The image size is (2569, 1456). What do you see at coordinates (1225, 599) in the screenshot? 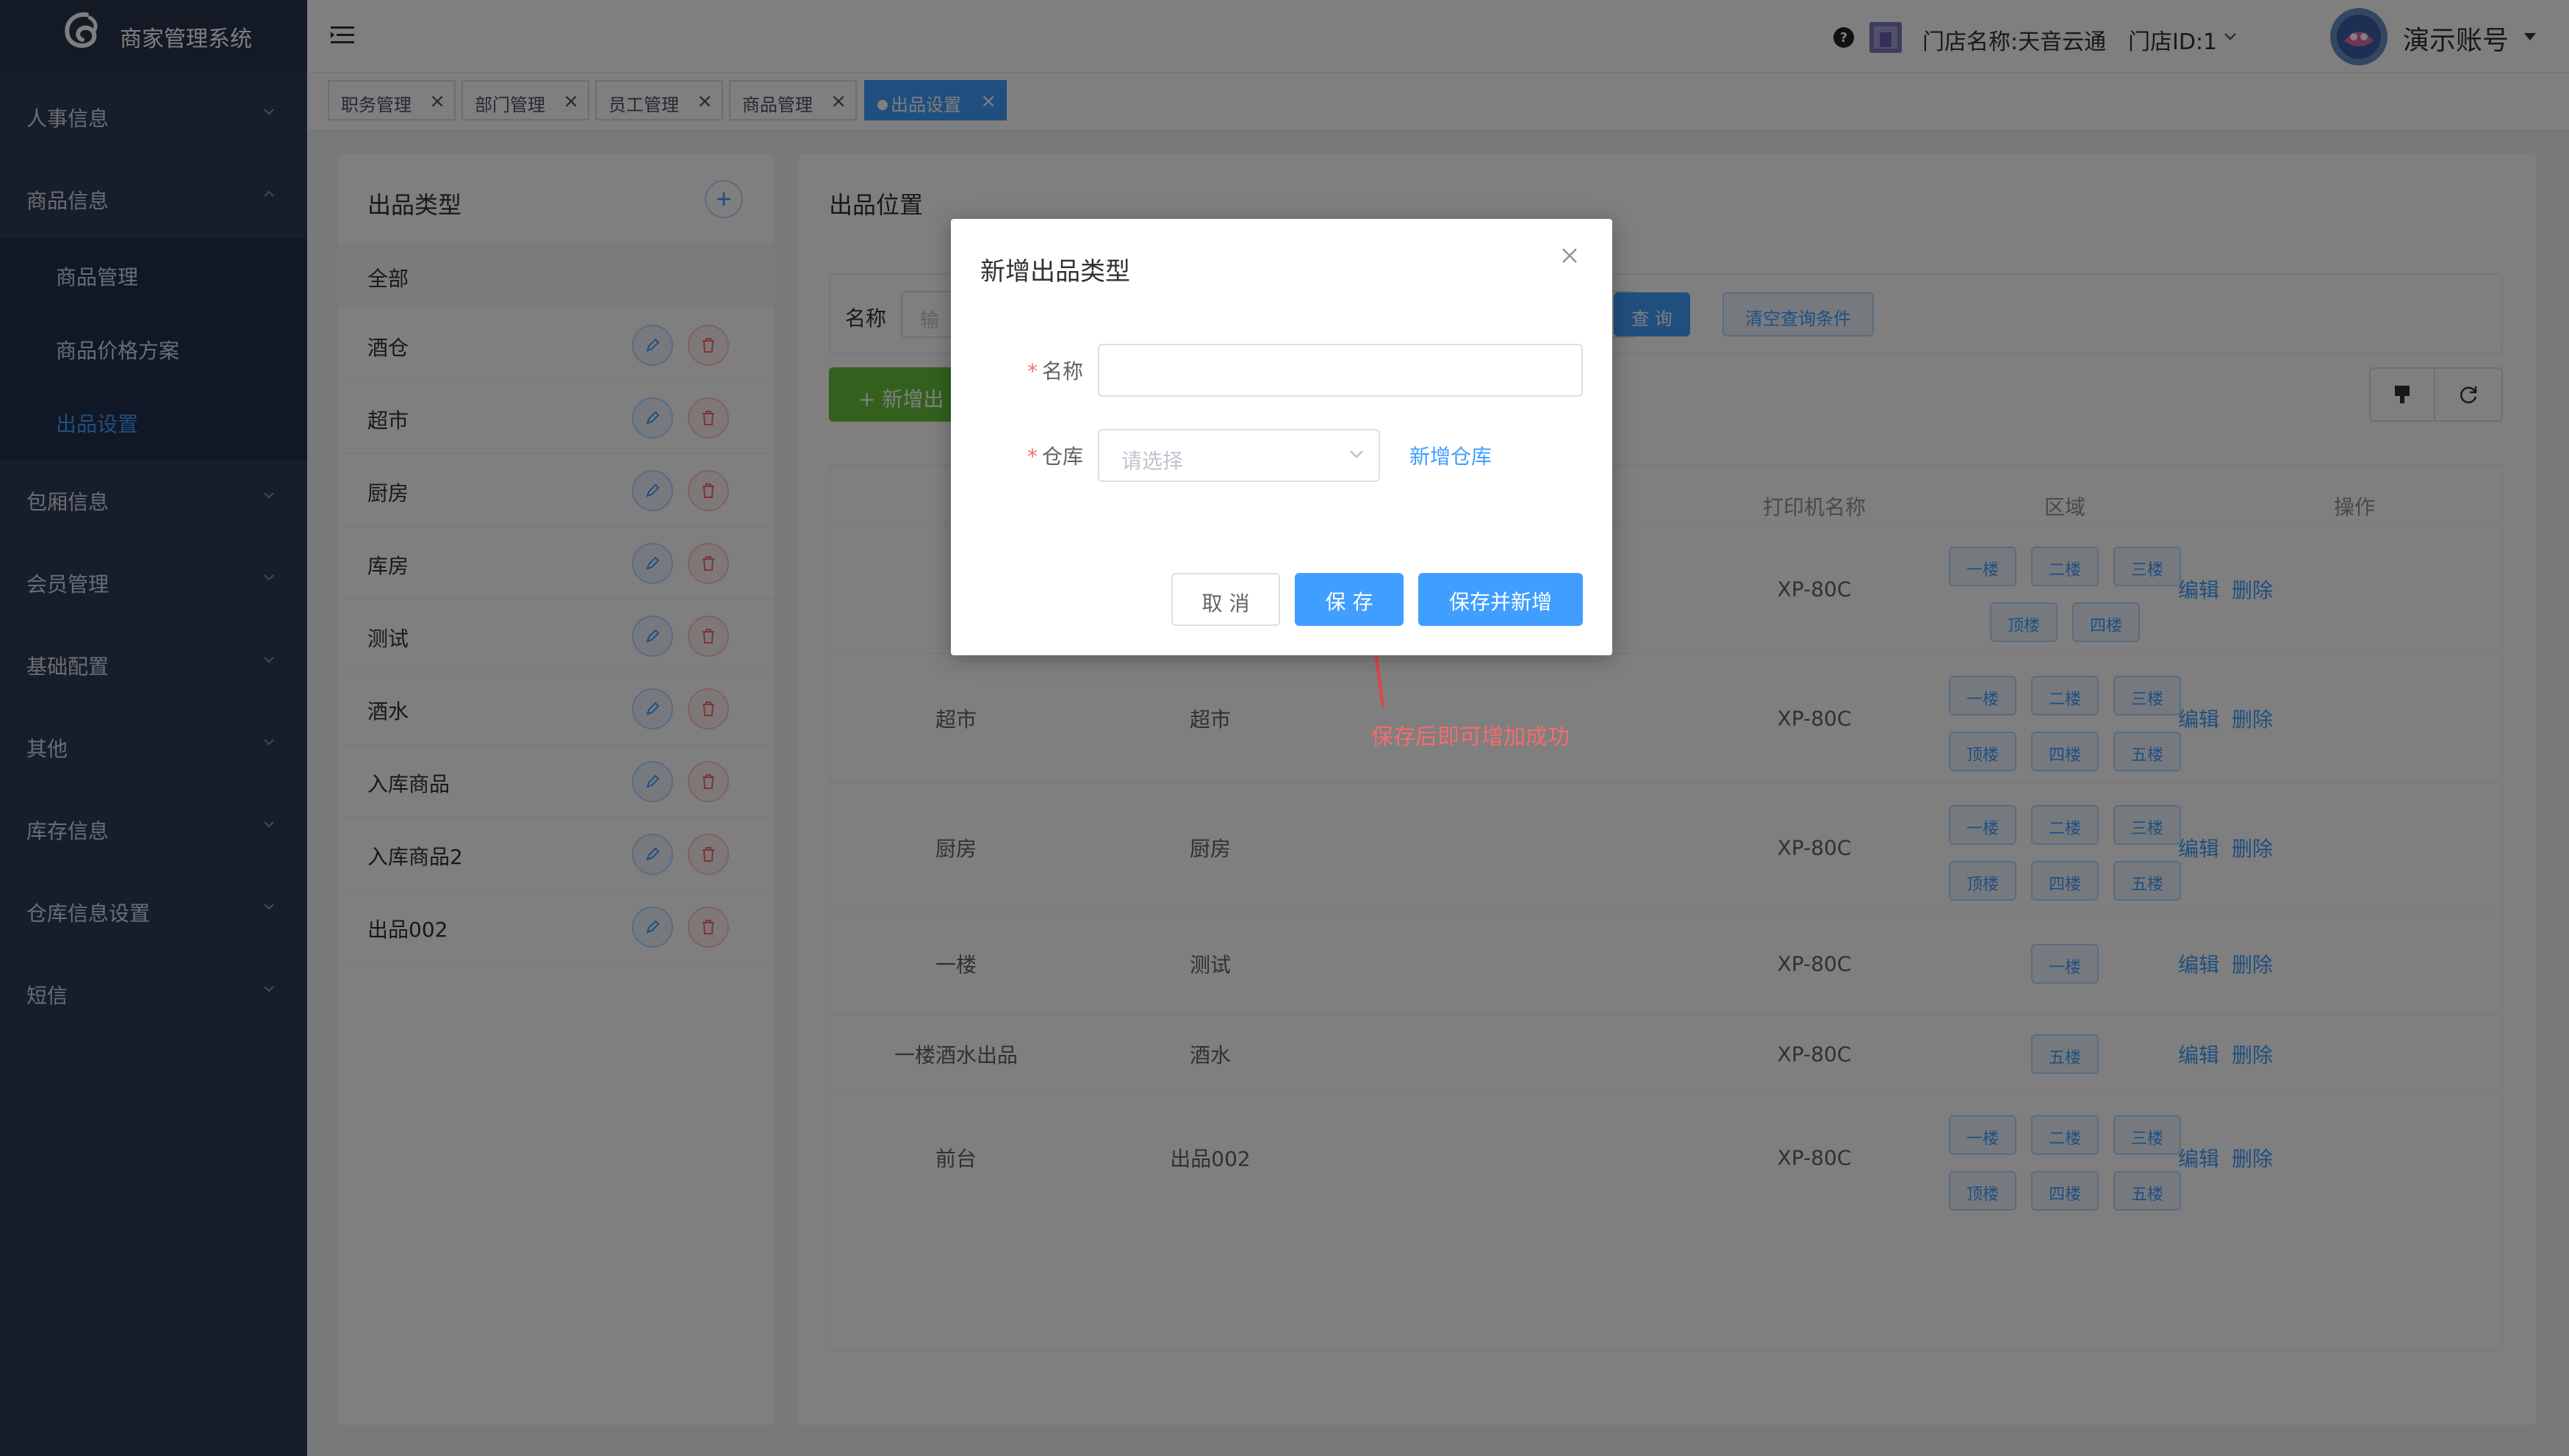
I see `cancel-button: 取 消` at bounding box center [1225, 599].